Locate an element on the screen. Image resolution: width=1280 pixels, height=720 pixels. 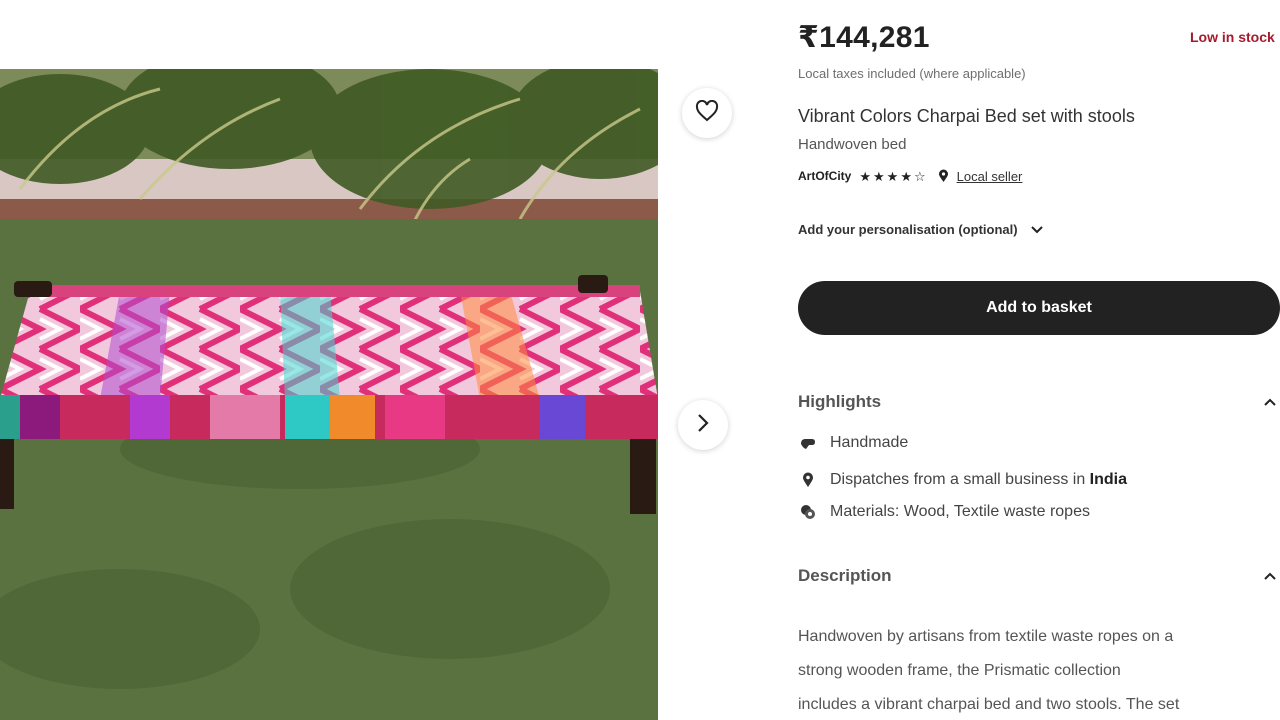
favorite-button is located at coordinates (707, 113).